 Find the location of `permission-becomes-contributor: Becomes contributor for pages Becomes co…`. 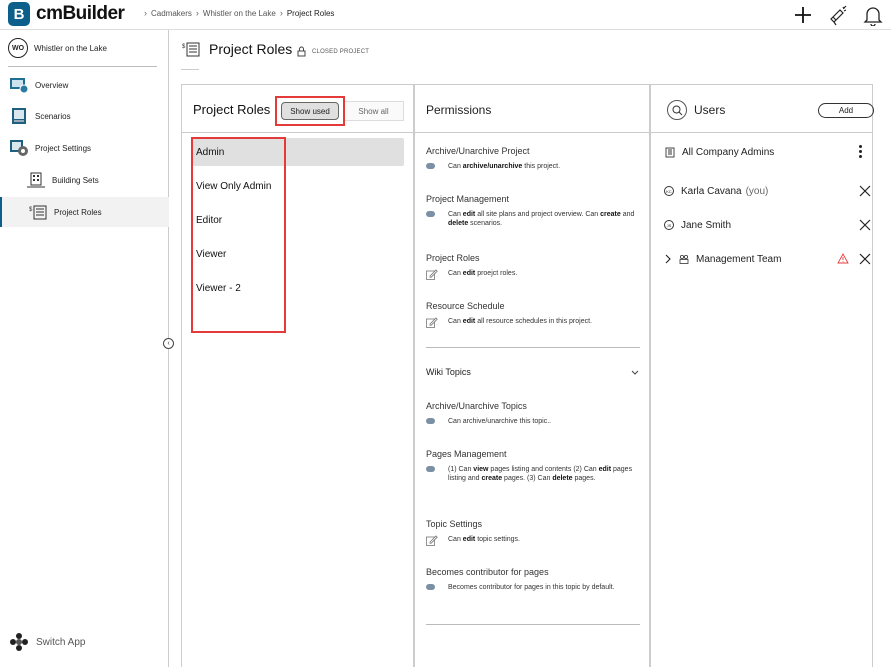

permission-becomes-contributor: Becomes contributor for pages Becomes co… is located at coordinates (533, 579).